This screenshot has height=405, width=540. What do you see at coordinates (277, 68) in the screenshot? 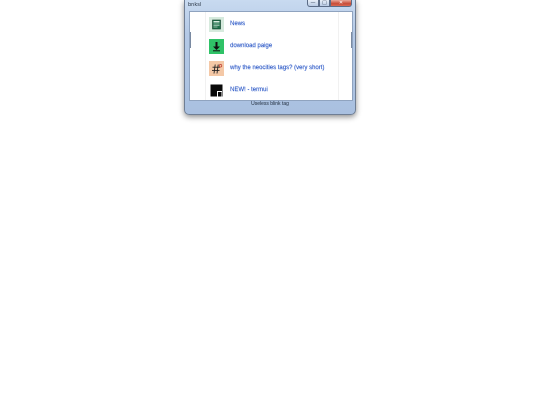
I see `link-label-tags: why the neocities tags? (very short)` at bounding box center [277, 68].